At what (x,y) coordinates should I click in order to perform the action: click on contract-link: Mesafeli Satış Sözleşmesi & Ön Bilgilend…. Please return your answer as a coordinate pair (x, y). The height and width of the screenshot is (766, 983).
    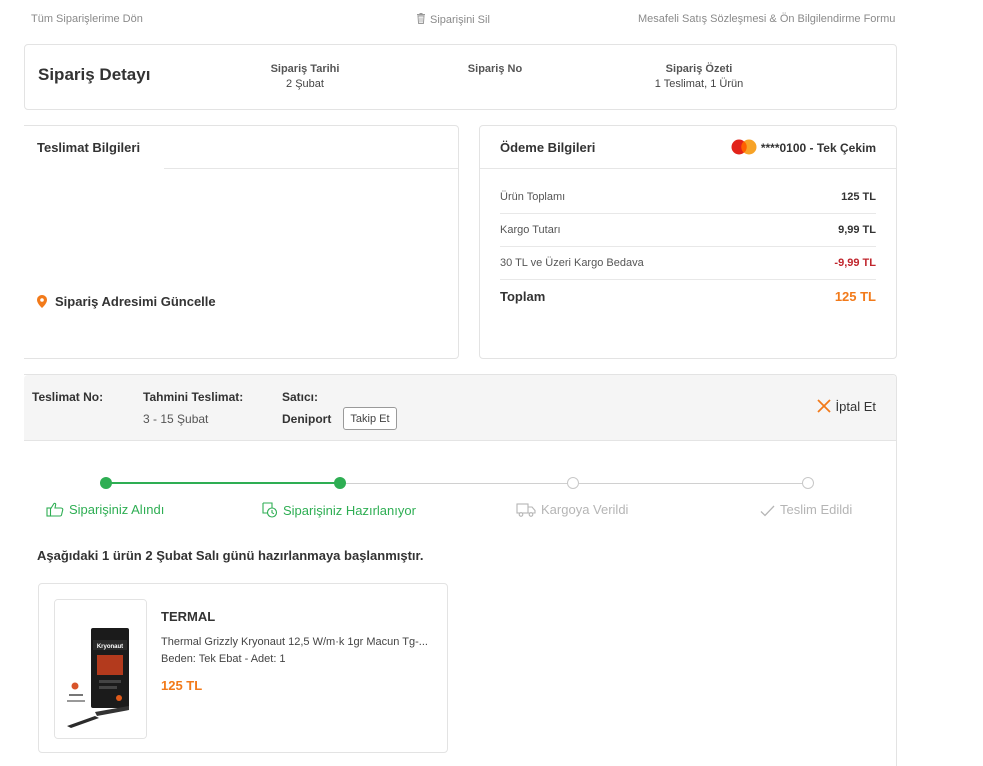
    Looking at the image, I should click on (766, 19).